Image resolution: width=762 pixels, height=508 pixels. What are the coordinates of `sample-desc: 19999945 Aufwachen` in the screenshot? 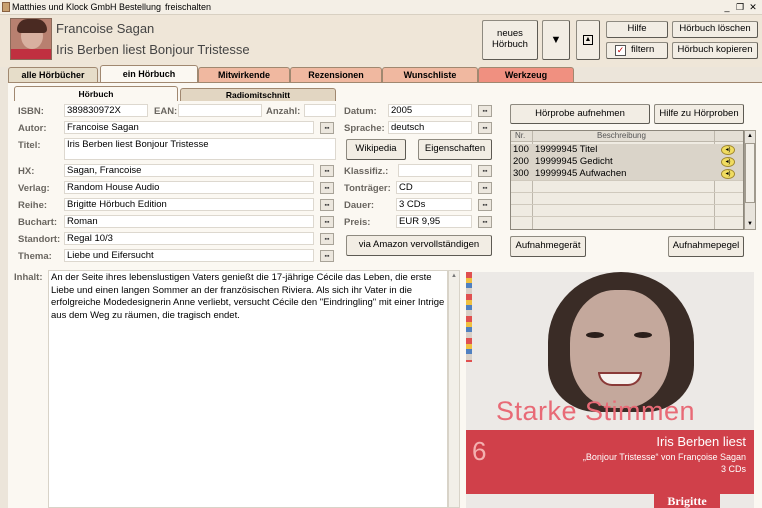 It's located at (581, 173).